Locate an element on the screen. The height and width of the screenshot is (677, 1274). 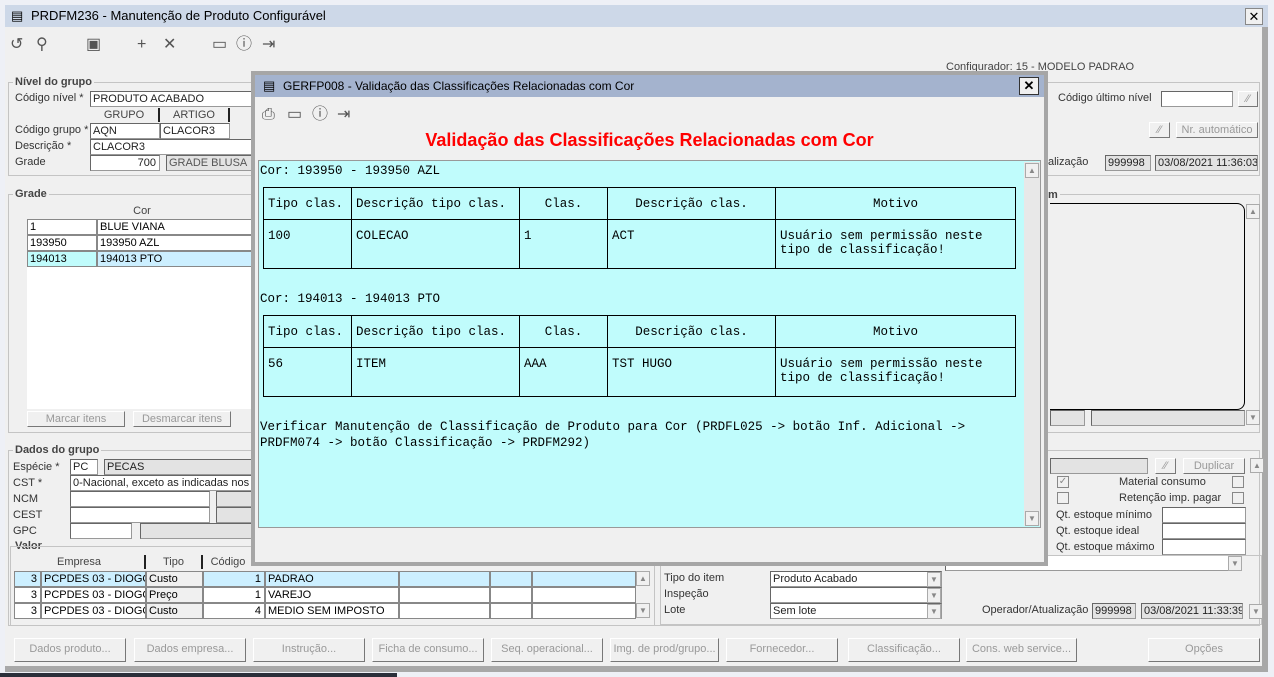
valor-cell-desc: MEDIO SEM IMPOSTO is located at coordinates (332, 611).